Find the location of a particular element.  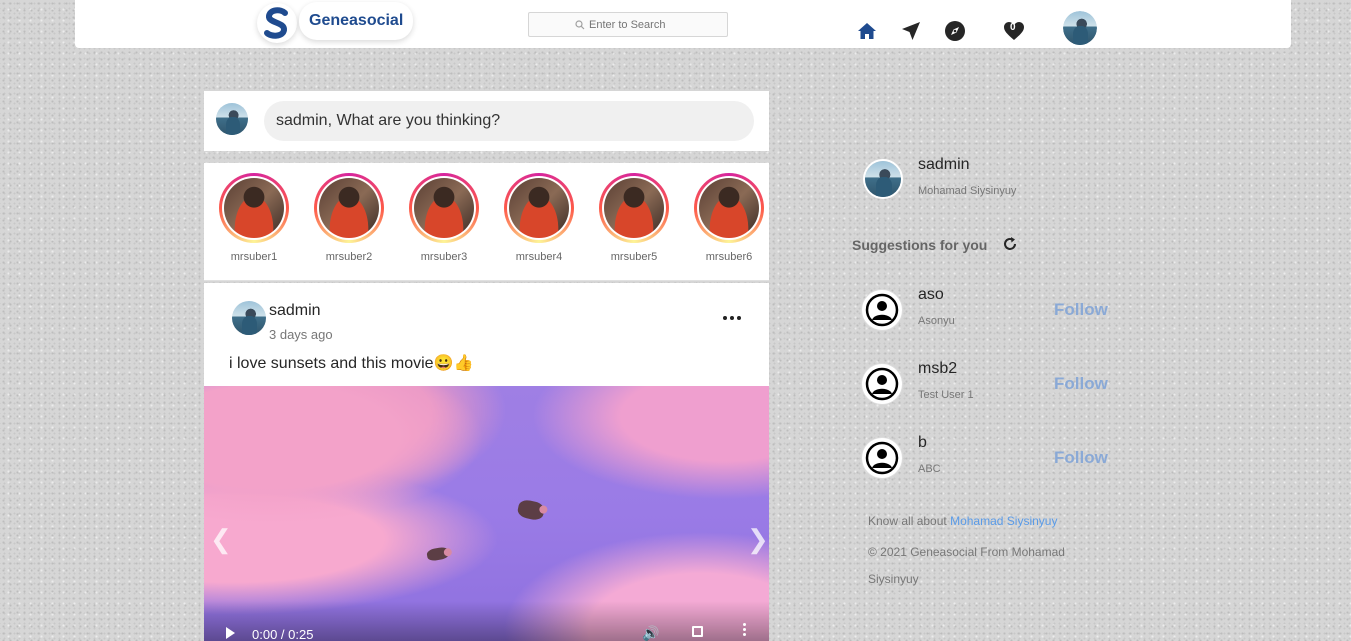

current-username: sadmin is located at coordinates (944, 165).